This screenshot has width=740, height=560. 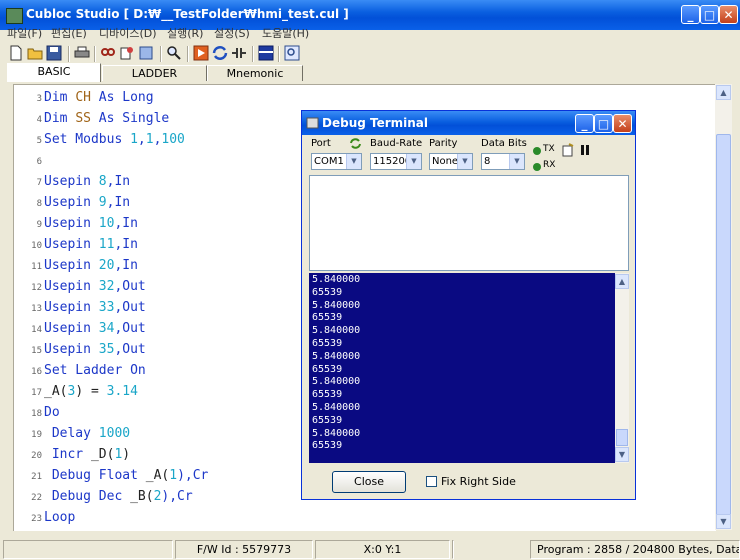 What do you see at coordinates (86, 454) in the screenshot?
I see `code-text: Incr _D(1)` at bounding box center [86, 454].